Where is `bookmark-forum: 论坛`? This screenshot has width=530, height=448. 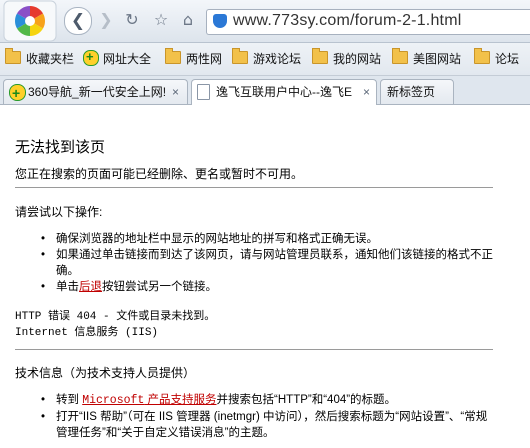 bookmark-forum: 论坛 is located at coordinates (496, 58).